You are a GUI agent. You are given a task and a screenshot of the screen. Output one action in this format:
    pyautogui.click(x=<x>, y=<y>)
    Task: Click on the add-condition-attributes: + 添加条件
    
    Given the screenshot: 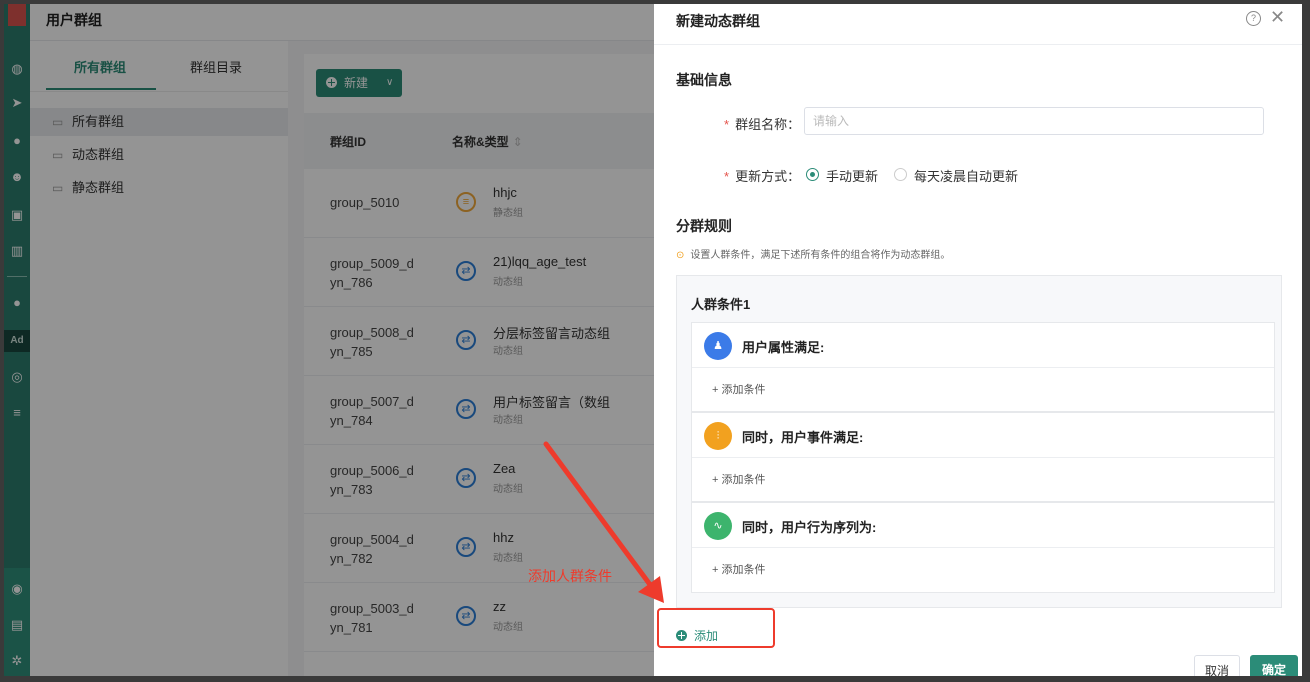 What is the action you would take?
    pyautogui.click(x=738, y=389)
    